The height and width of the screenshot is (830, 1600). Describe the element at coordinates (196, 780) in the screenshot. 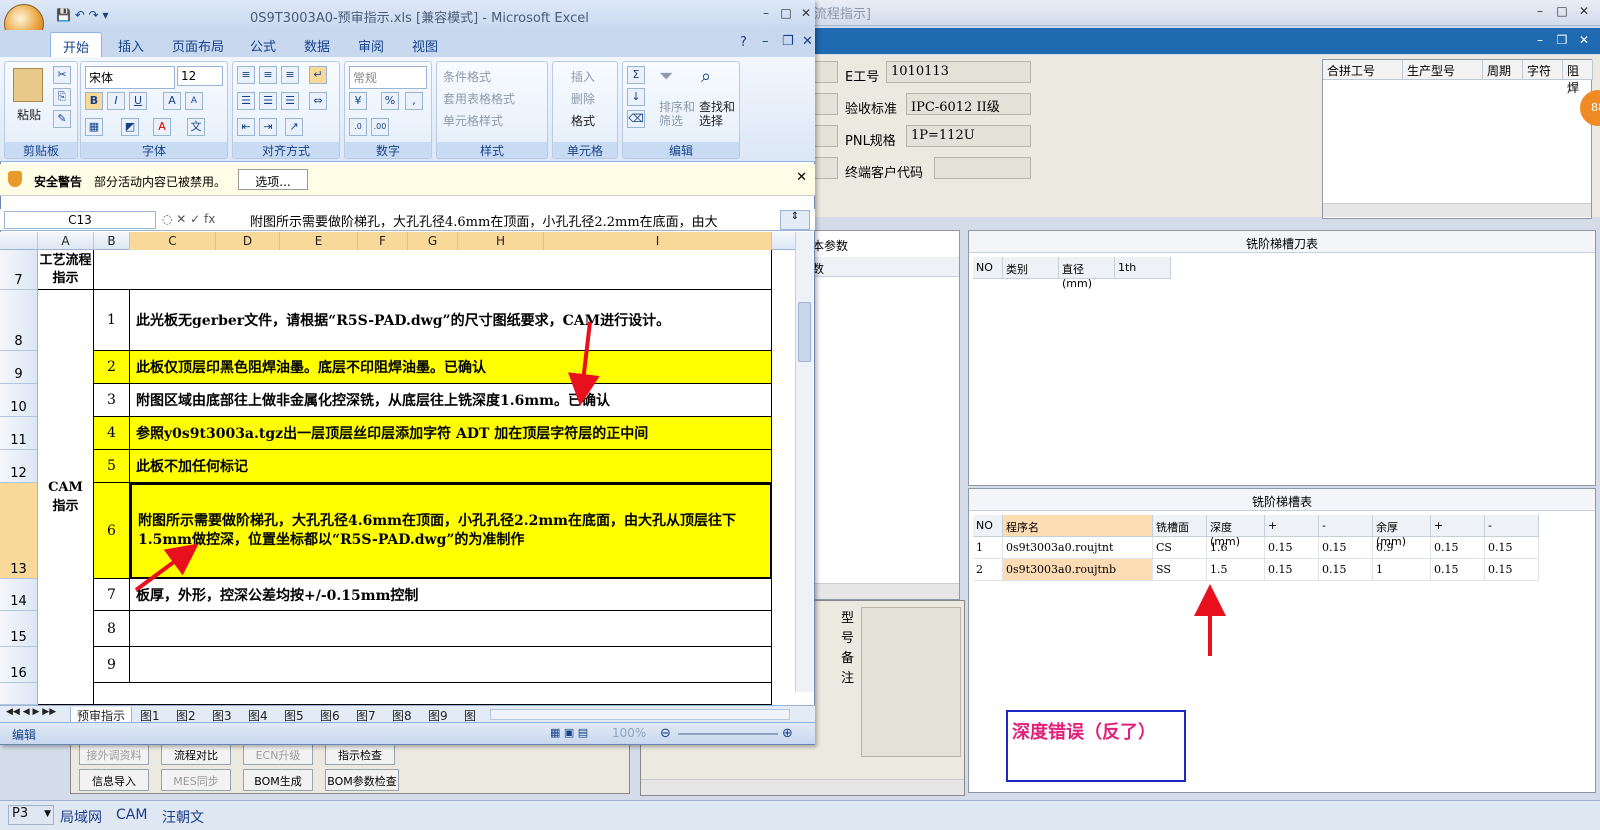

I see `mes-sync-button: MES同步` at that location.